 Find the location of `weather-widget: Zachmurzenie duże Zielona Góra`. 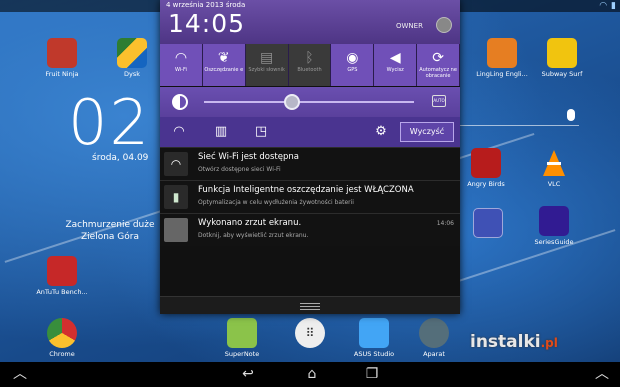

weather-widget: Zachmurzenie duże Zielona Góra is located at coordinates (110, 231).